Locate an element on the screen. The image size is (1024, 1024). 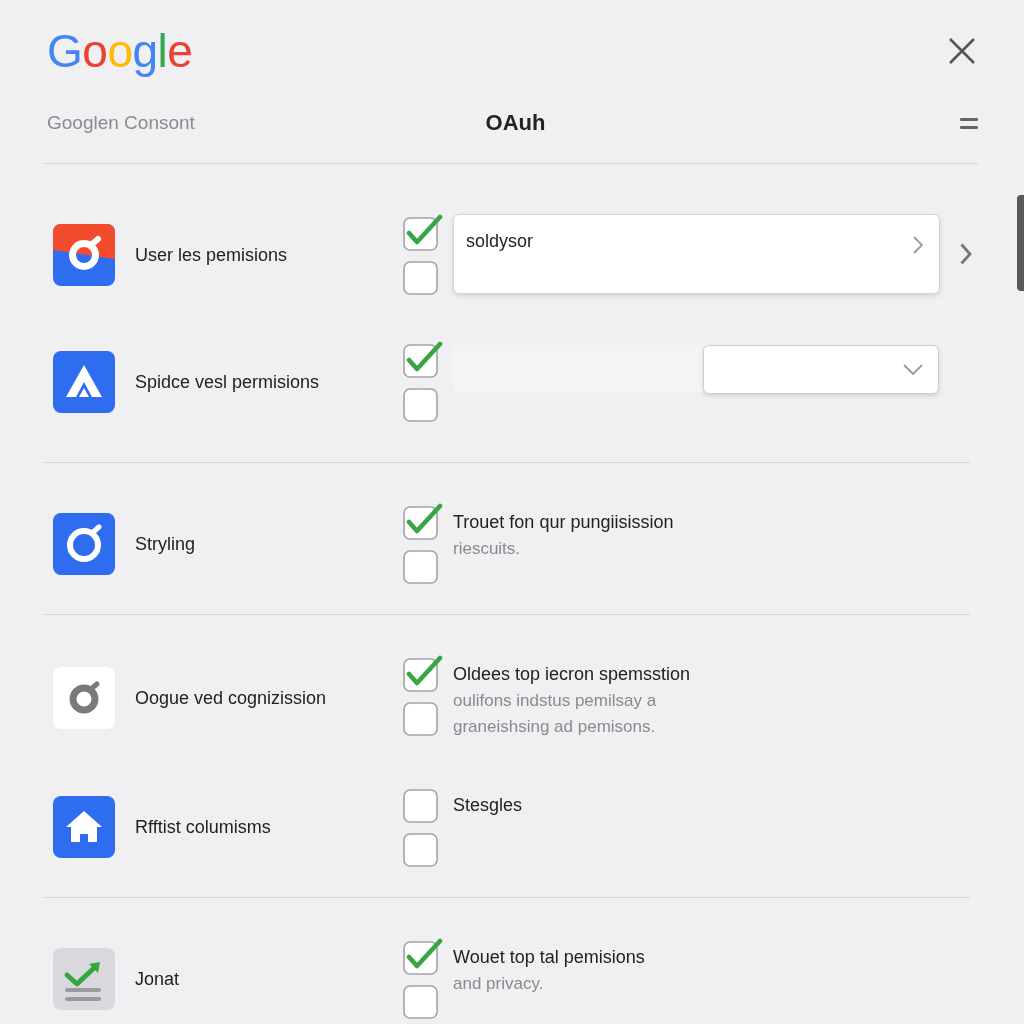
permission-label: User les pemisions is located at coordinates (212, 255).